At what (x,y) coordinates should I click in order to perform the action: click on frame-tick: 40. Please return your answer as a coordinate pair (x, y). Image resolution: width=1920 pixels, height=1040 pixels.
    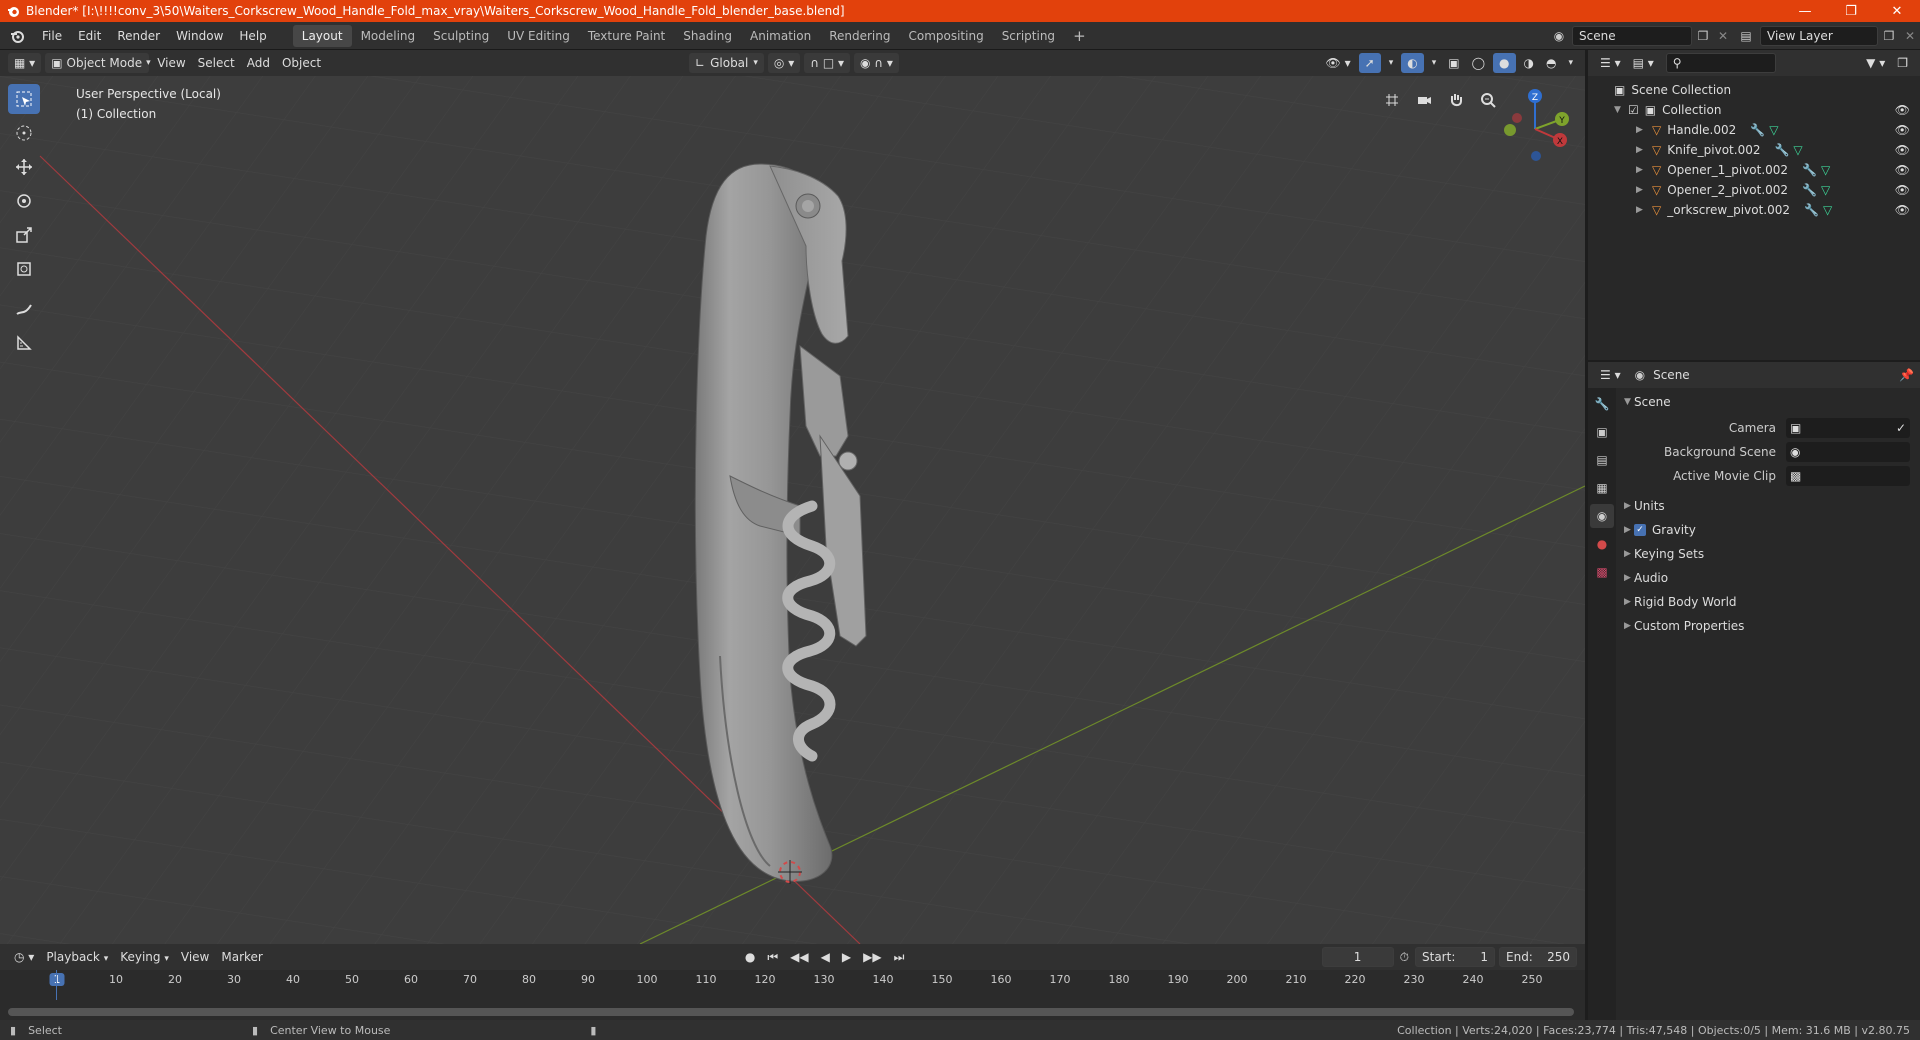
    Looking at the image, I should click on (293, 979).